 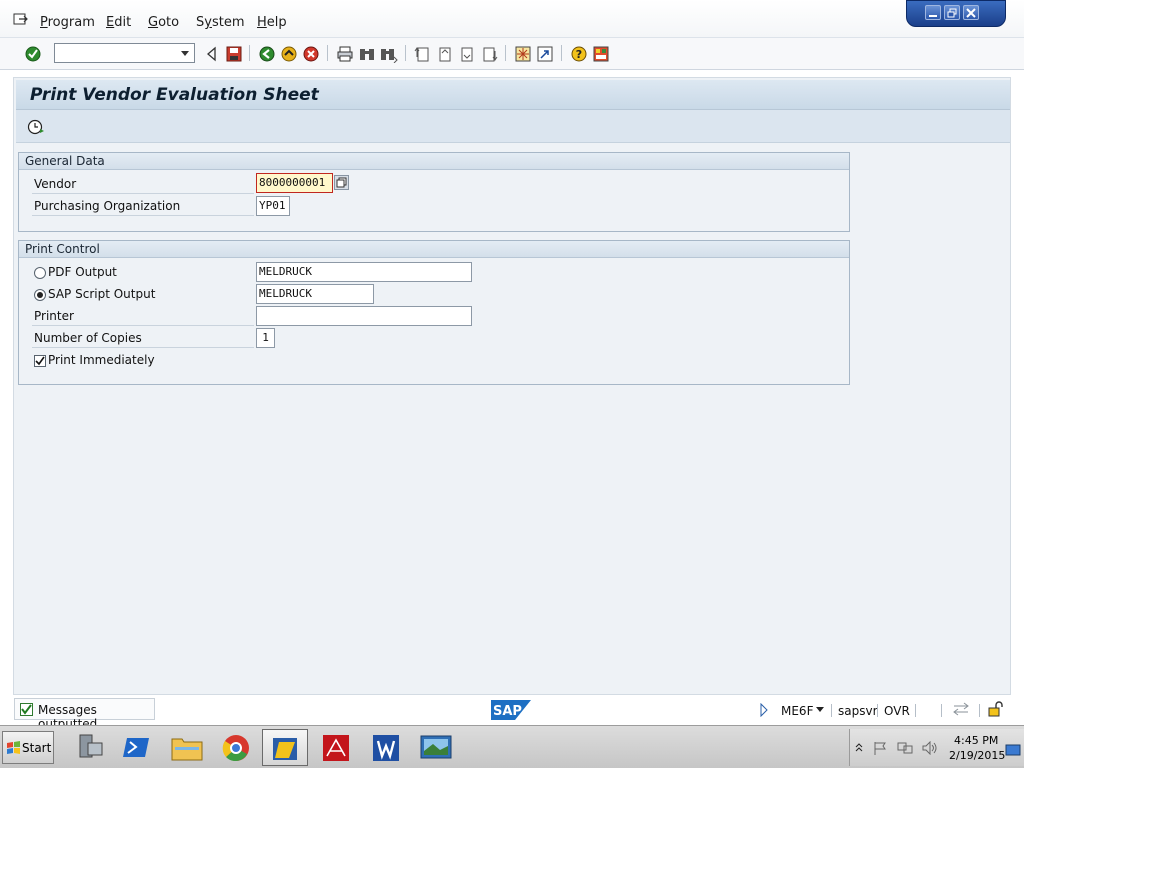 What do you see at coordinates (367, 54) in the screenshot?
I see `find-icon` at bounding box center [367, 54].